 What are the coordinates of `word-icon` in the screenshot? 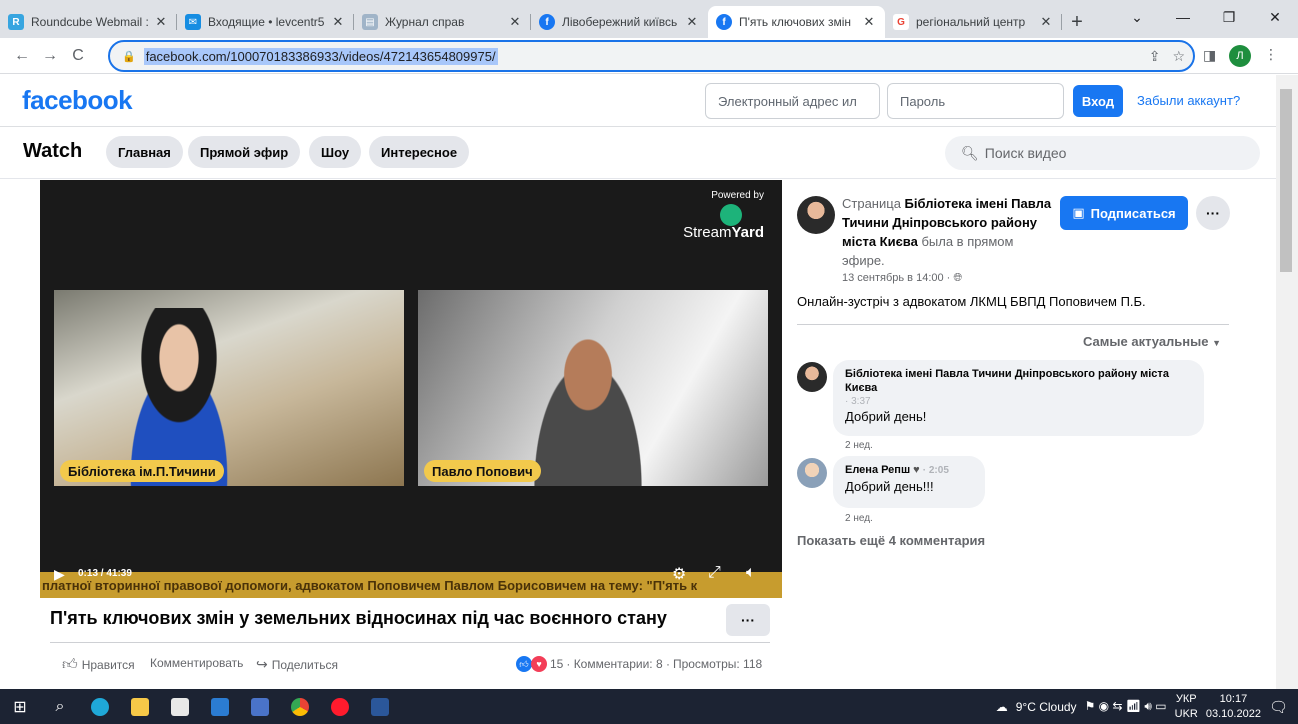 It's located at (380, 706).